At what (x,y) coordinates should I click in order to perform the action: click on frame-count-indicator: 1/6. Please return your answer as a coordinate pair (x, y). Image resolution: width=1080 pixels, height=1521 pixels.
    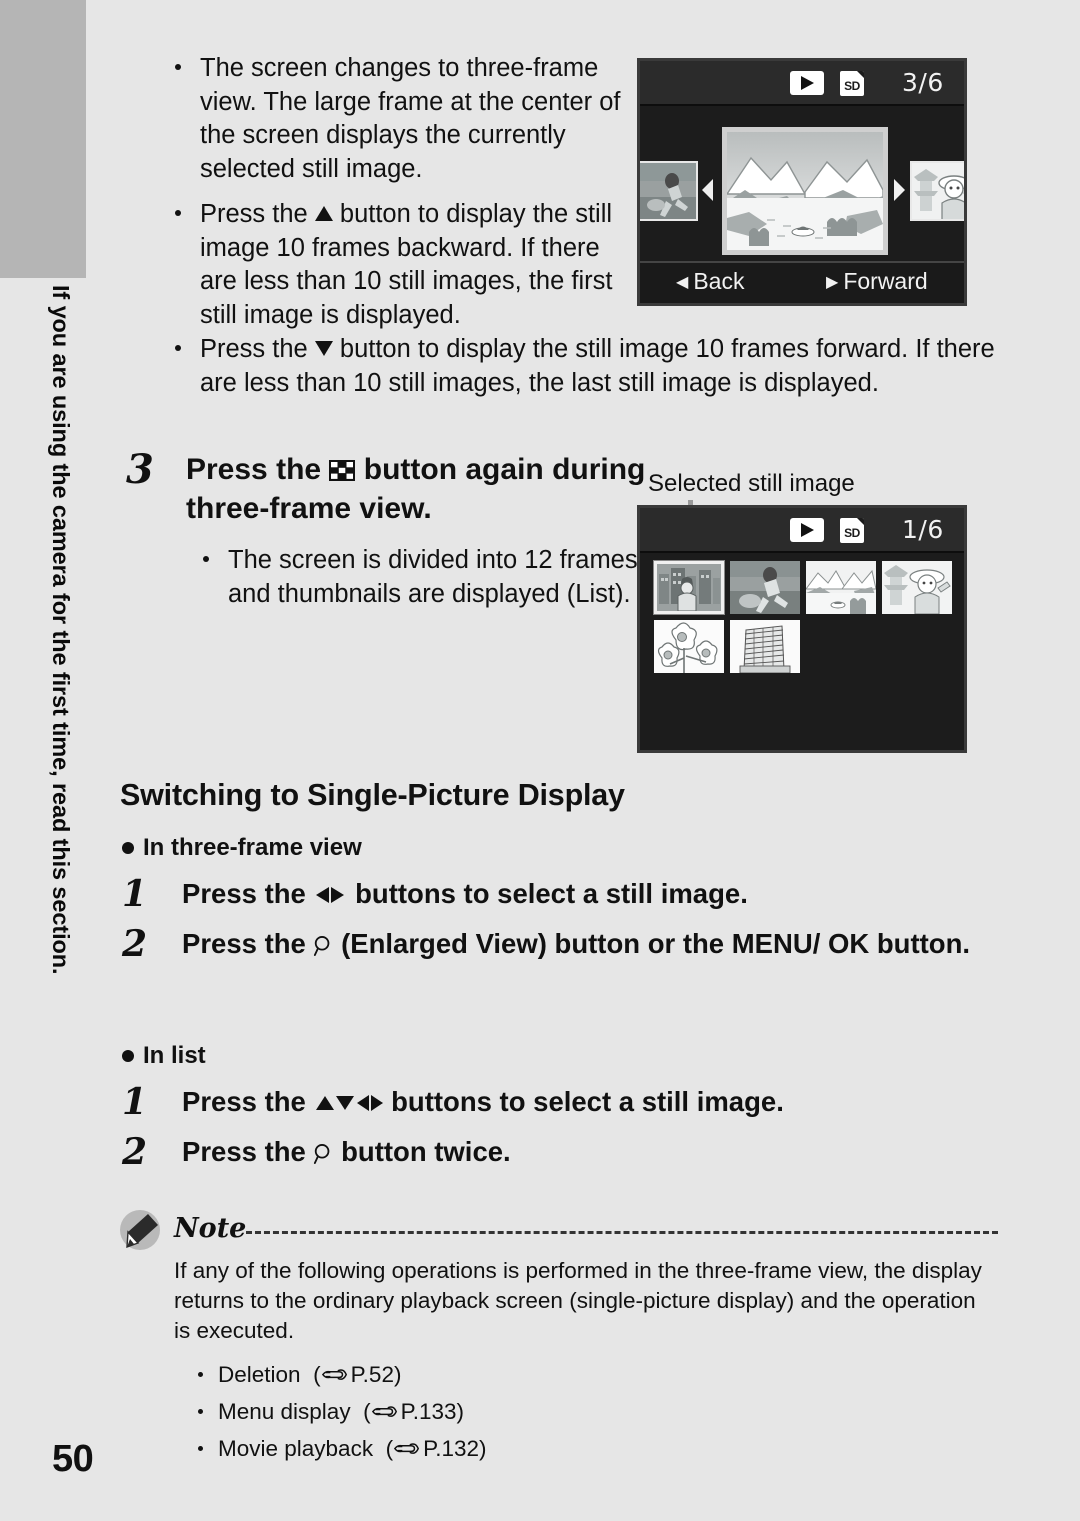
    Looking at the image, I should click on (923, 529).